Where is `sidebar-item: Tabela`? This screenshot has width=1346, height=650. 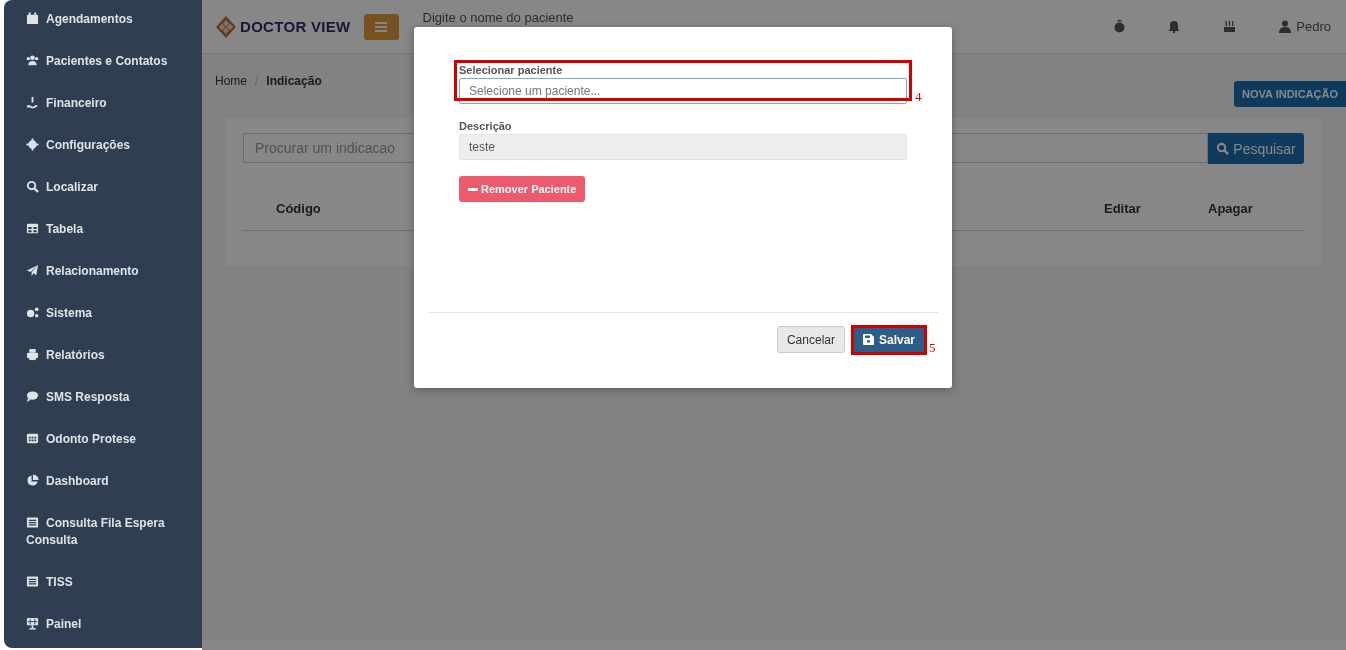 sidebar-item: Tabela is located at coordinates (114, 242).